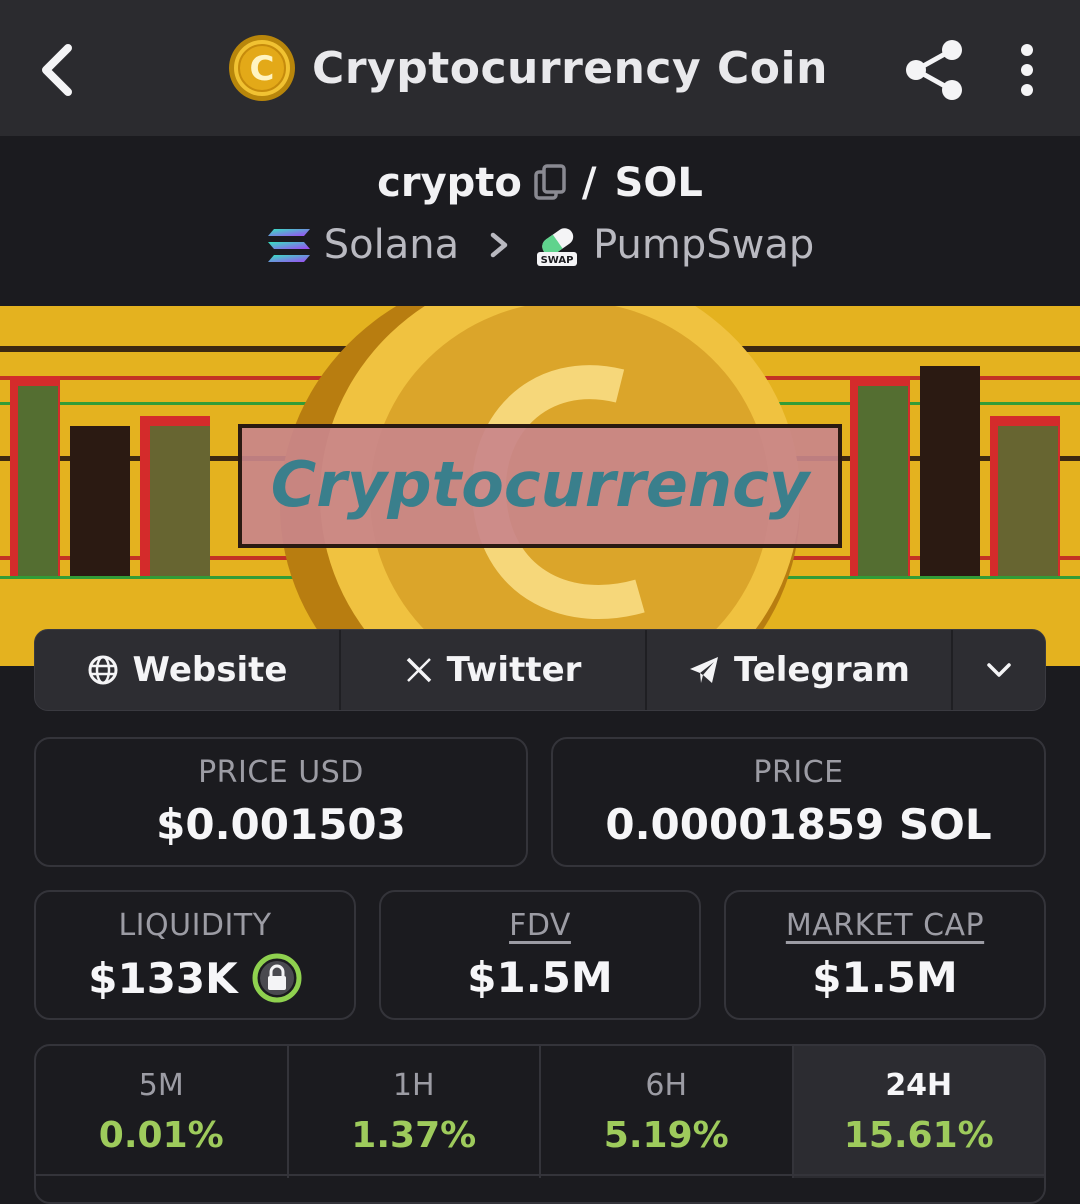 The width and height of the screenshot is (1080, 1204). I want to click on share-icon, so click(935, 70).